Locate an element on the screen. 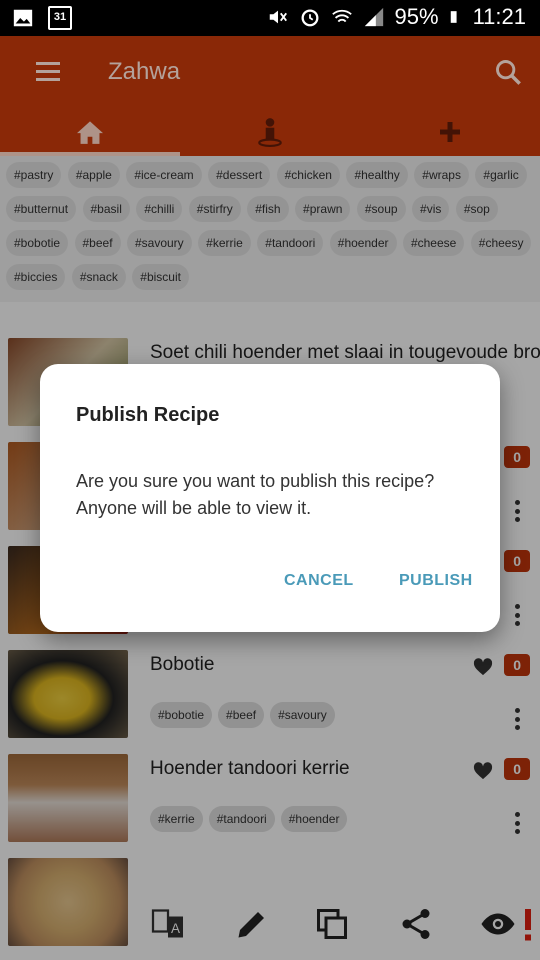 The width and height of the screenshot is (540, 960). publish-button: PUBLISH is located at coordinates (436, 581).